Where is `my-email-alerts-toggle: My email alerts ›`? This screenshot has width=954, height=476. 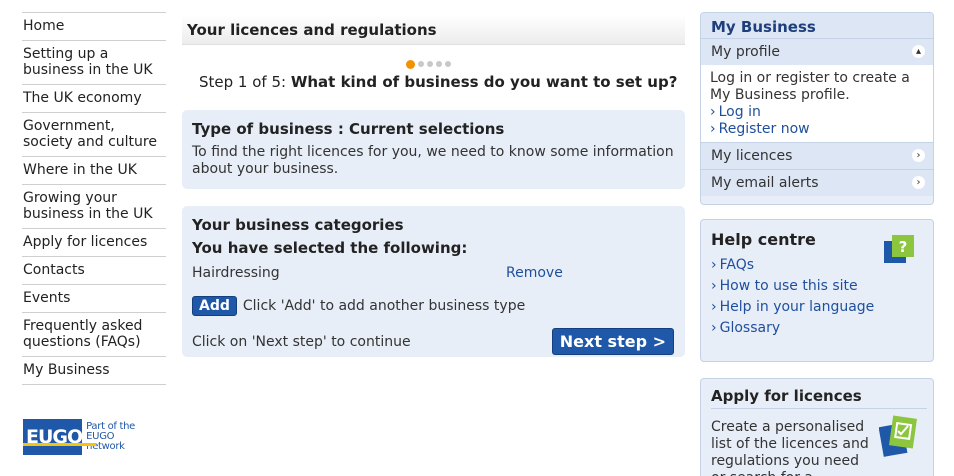
my-email-alerts-toggle: My email alerts › is located at coordinates (817, 182).